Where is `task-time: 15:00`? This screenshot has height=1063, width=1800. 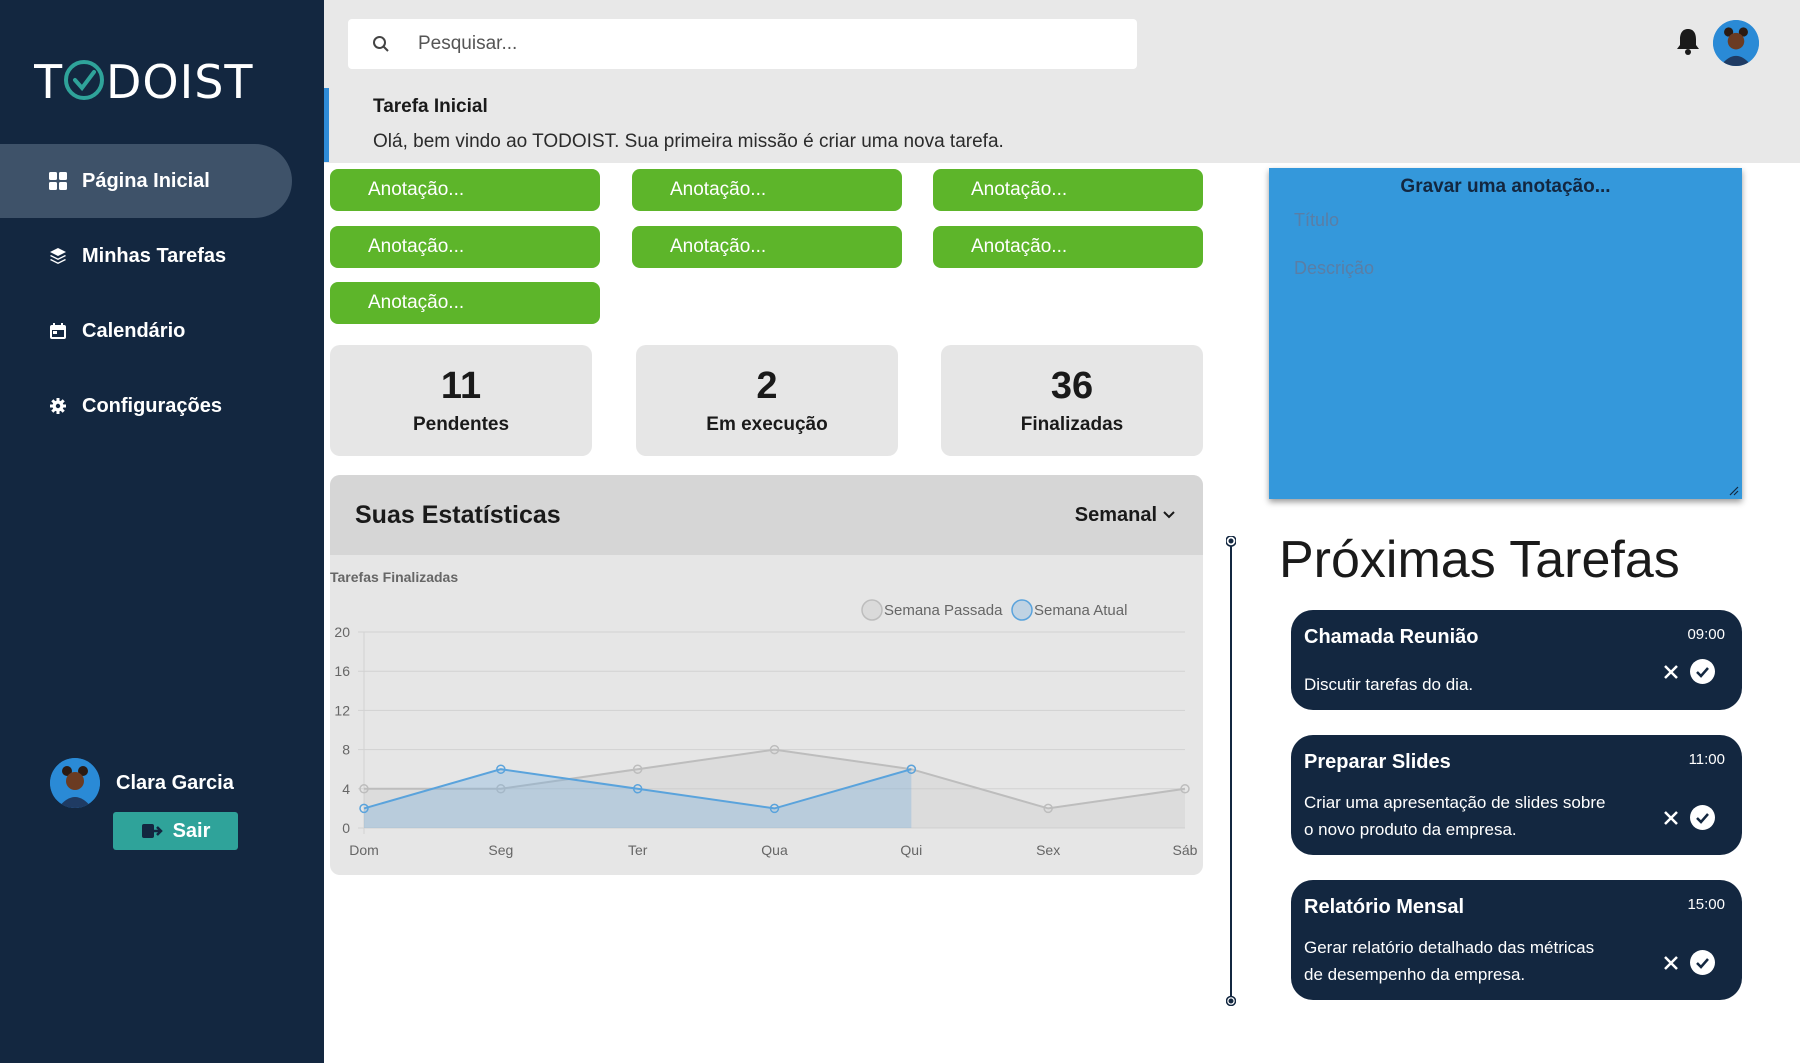
task-time: 15:00 is located at coordinates (1706, 904).